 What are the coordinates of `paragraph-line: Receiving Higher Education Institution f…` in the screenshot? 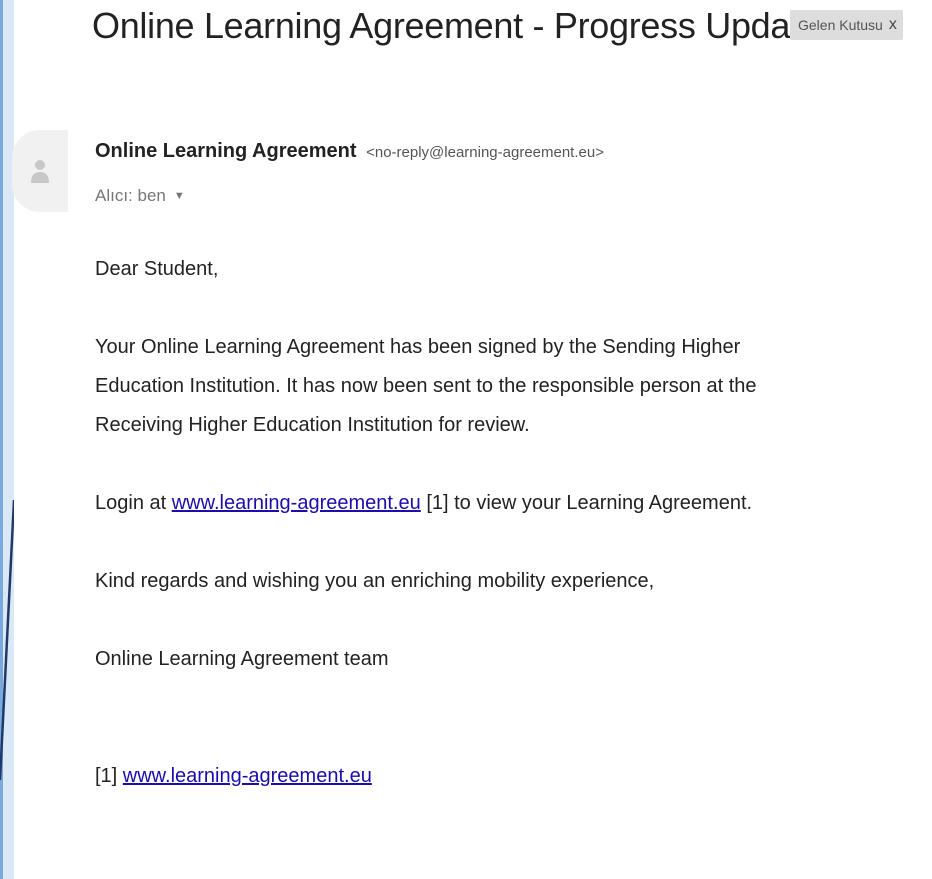 It's located at (312, 425).